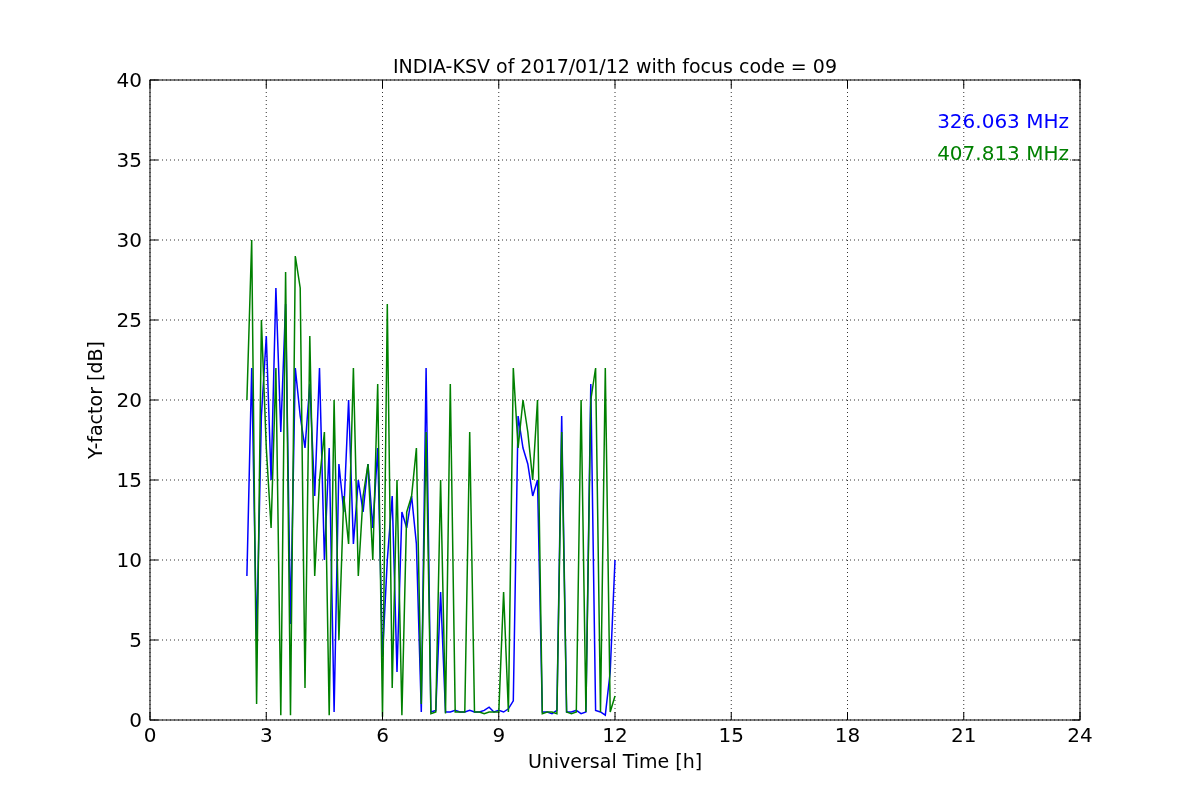 This screenshot has height=800, width=1200. I want to click on tick-label: 35, so click(129, 160).